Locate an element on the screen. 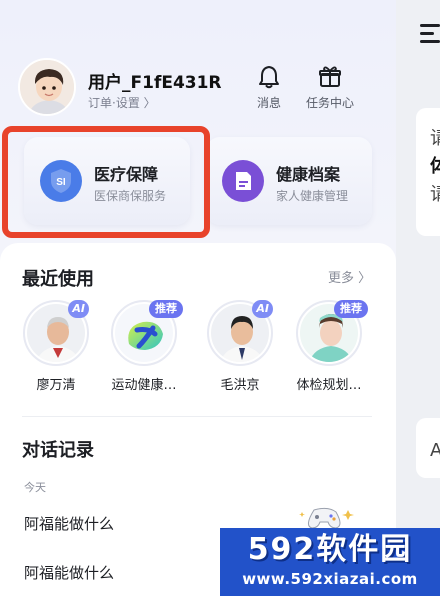 The image size is (440, 596). agent-name: 廖万清 is located at coordinates (56, 385).